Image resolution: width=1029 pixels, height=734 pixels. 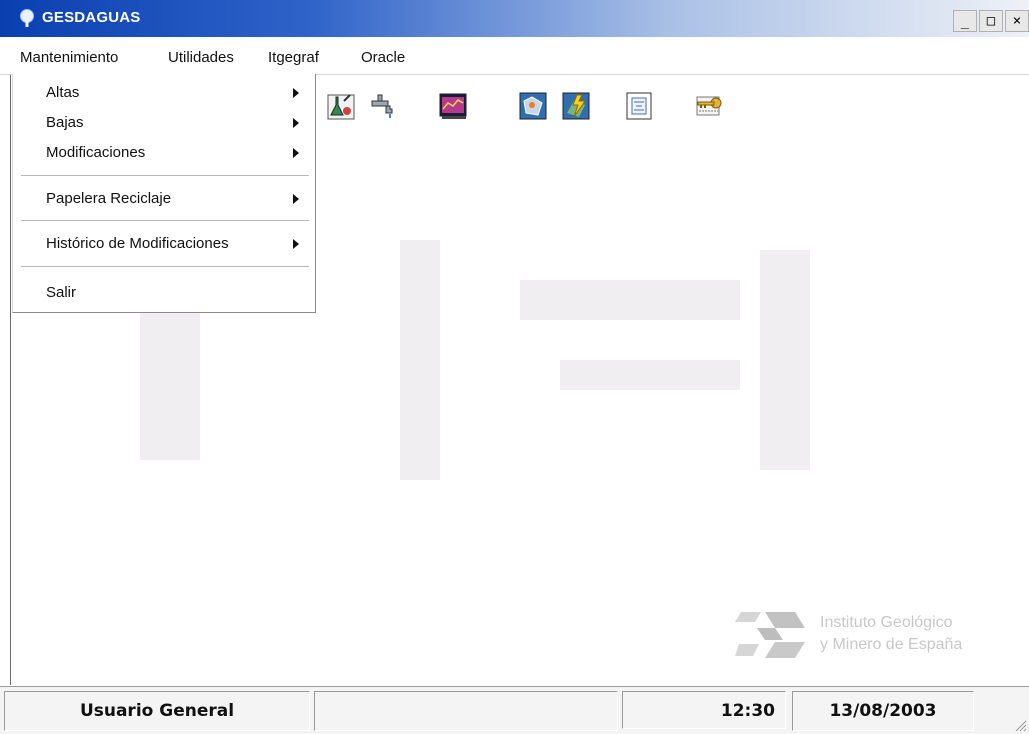 What do you see at coordinates (891, 634) in the screenshot?
I see `institute-name: Instituto Geológico y Minero de España` at bounding box center [891, 634].